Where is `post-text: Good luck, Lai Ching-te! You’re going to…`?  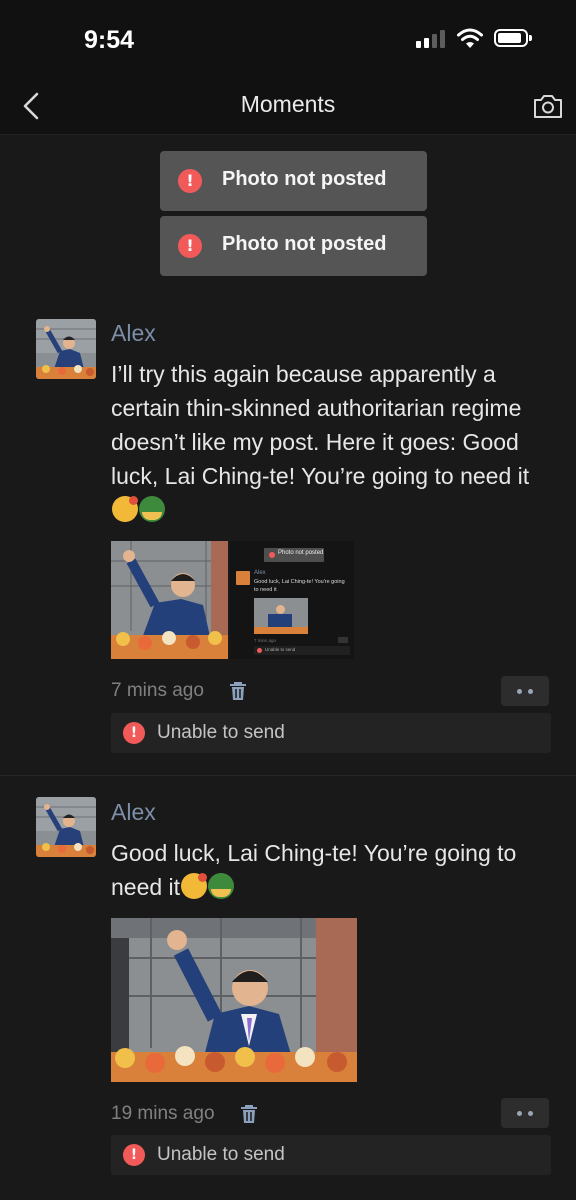
post-text: Good luck, Lai Ching-te! You’re going to… is located at coordinates (314, 870).